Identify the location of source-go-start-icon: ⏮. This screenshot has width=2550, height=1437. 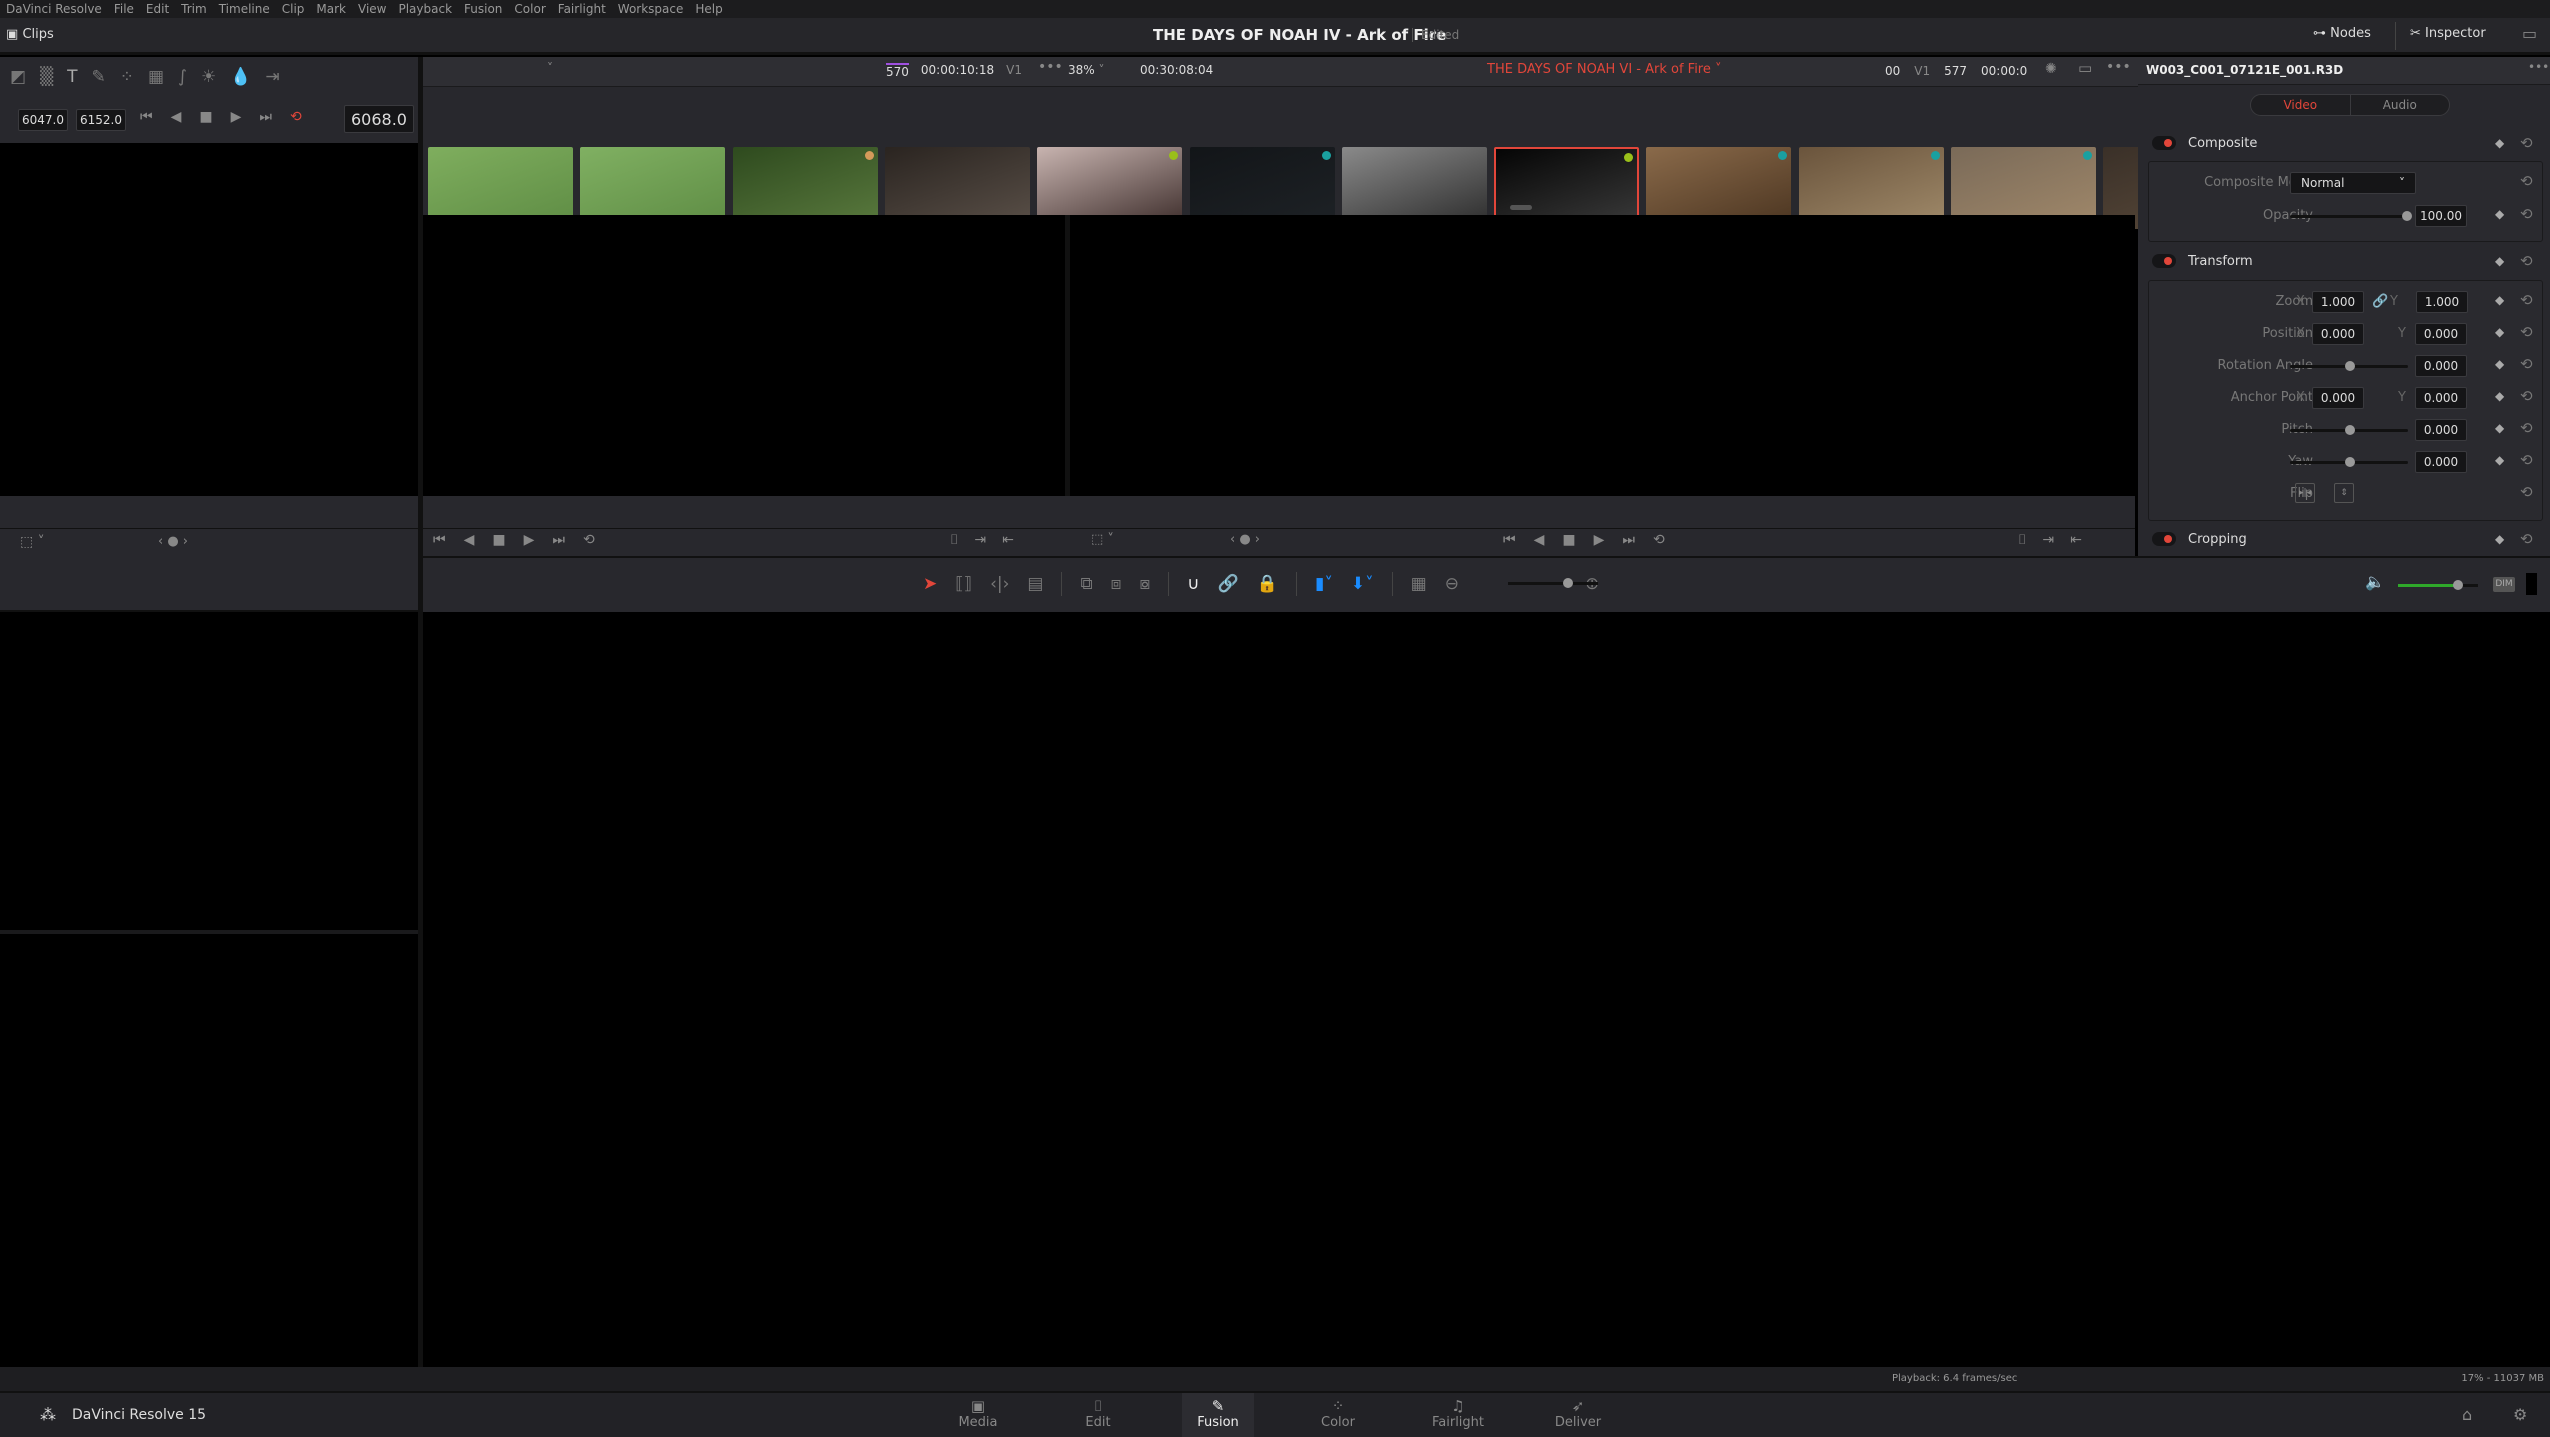
(439, 540).